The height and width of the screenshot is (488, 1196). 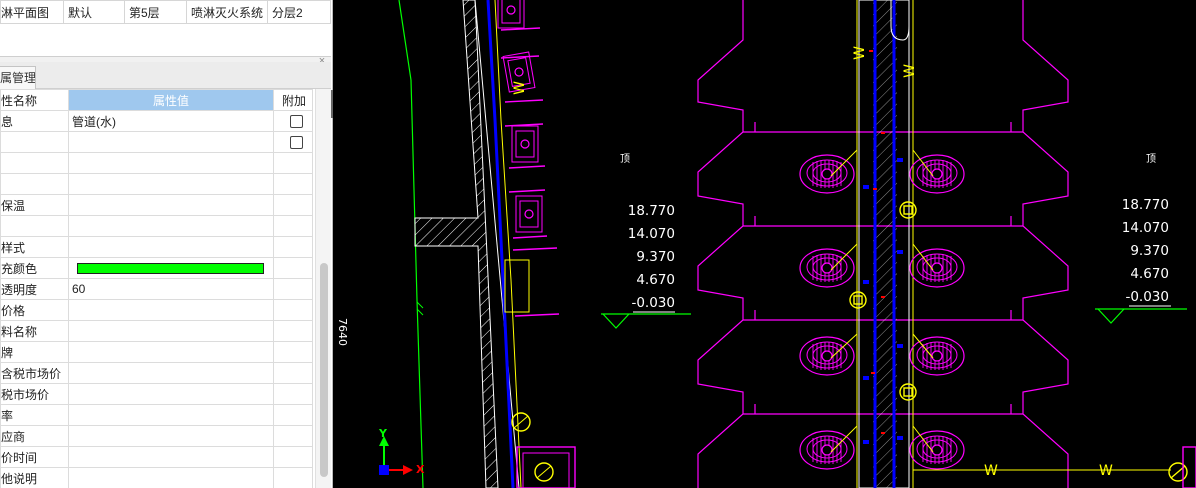 I want to click on mode-cell: 默认, so click(x=94, y=12).